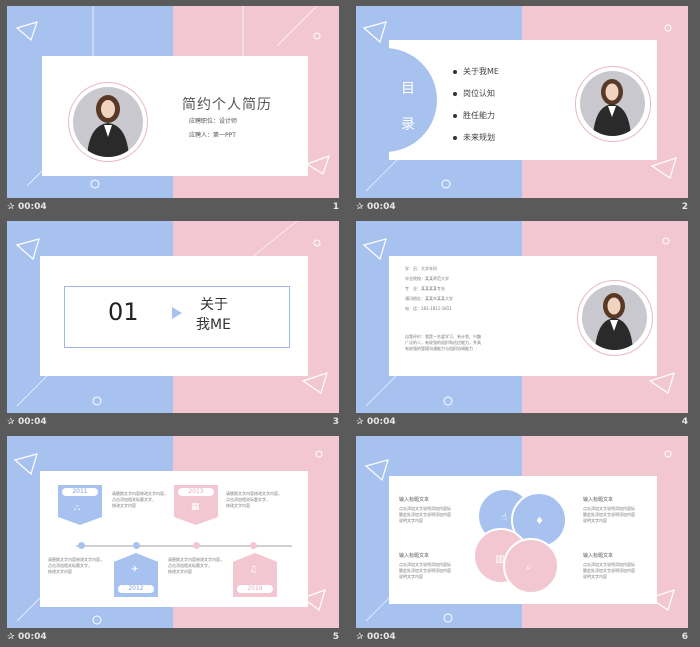  I want to click on slide-number: 5, so click(335, 637).